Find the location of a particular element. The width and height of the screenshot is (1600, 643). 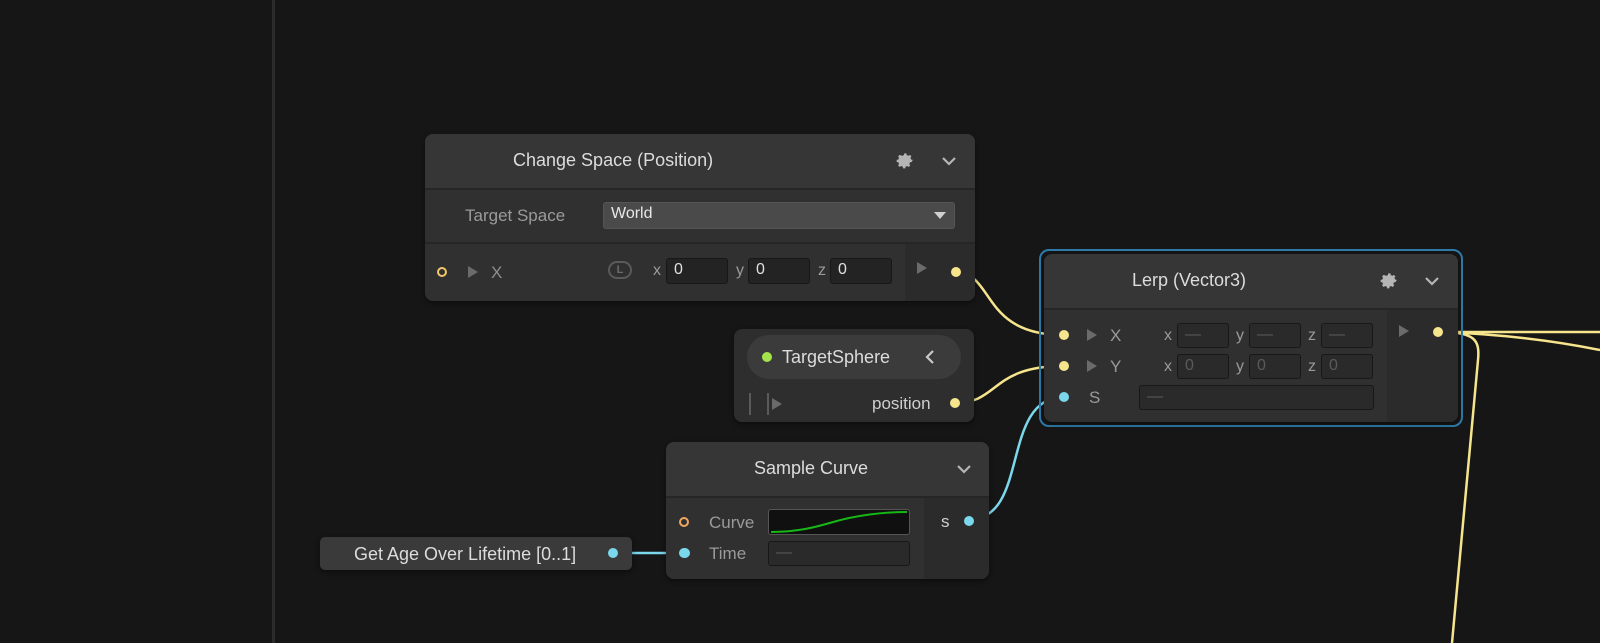

node-header: Change Space (Position) is located at coordinates (700, 162).